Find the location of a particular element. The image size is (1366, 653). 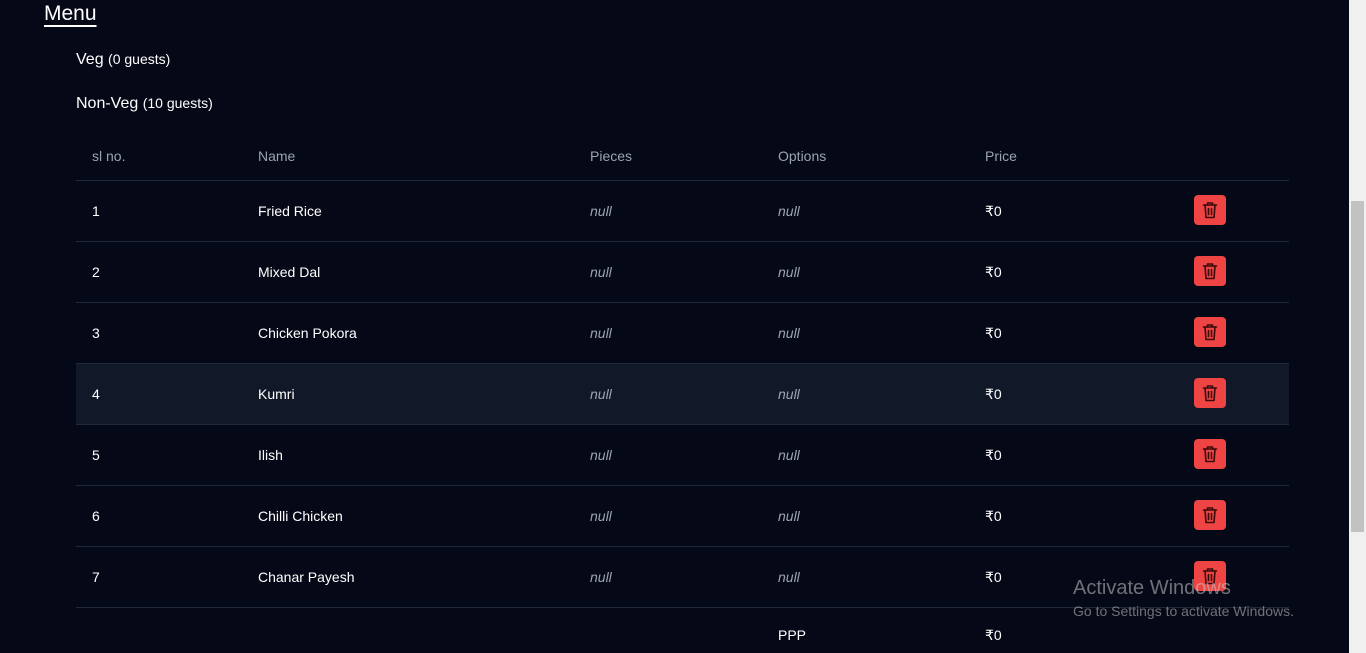

row-name: Chicken Pokora is located at coordinates (307, 333).